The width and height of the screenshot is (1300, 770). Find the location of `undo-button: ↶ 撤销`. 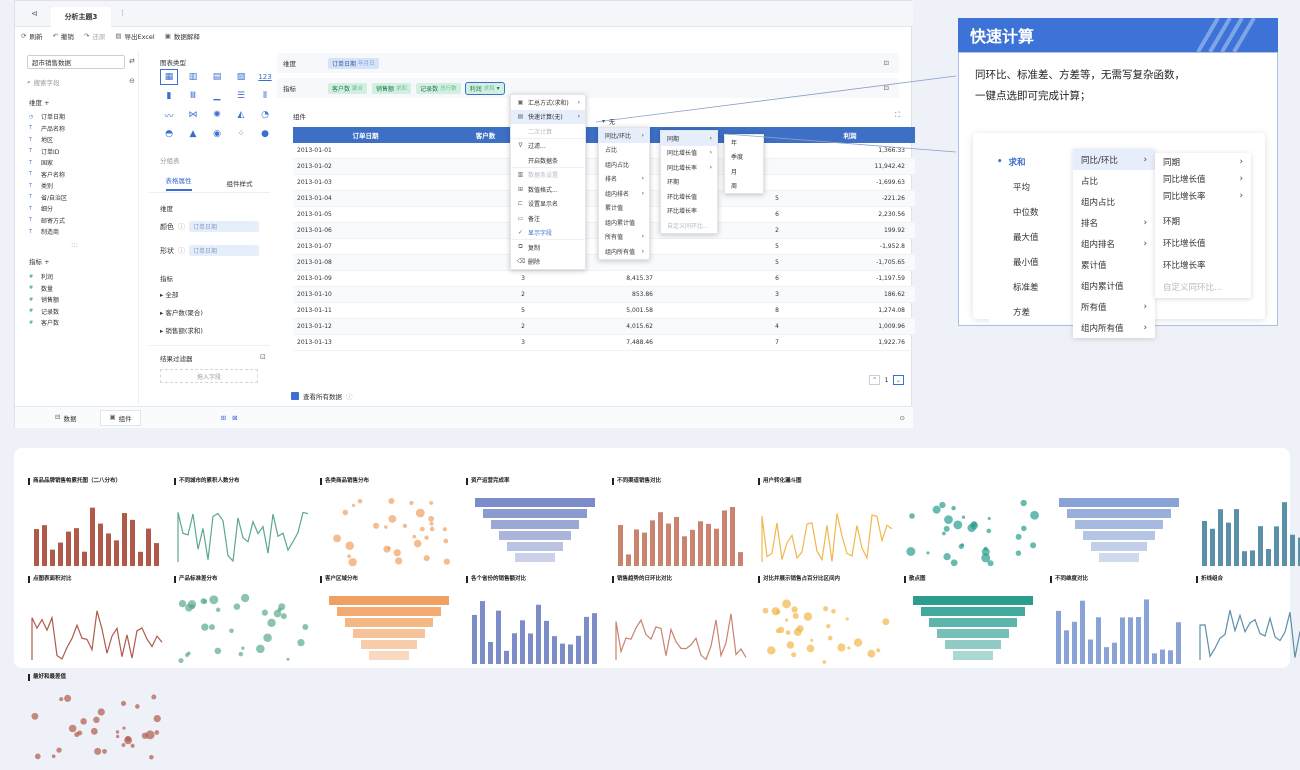

undo-button: ↶ 撤销 is located at coordinates (62, 36).